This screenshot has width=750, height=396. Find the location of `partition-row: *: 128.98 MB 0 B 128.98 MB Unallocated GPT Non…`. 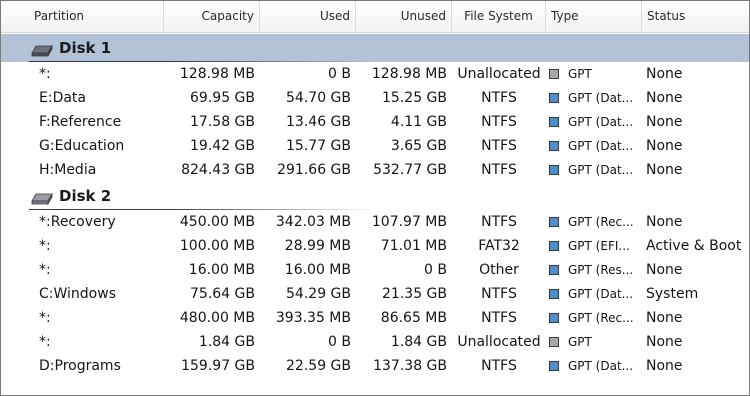

partition-row: *: 128.98 MB 0 B 128.98 MB Unallocated GPT Non… is located at coordinates (375, 74).